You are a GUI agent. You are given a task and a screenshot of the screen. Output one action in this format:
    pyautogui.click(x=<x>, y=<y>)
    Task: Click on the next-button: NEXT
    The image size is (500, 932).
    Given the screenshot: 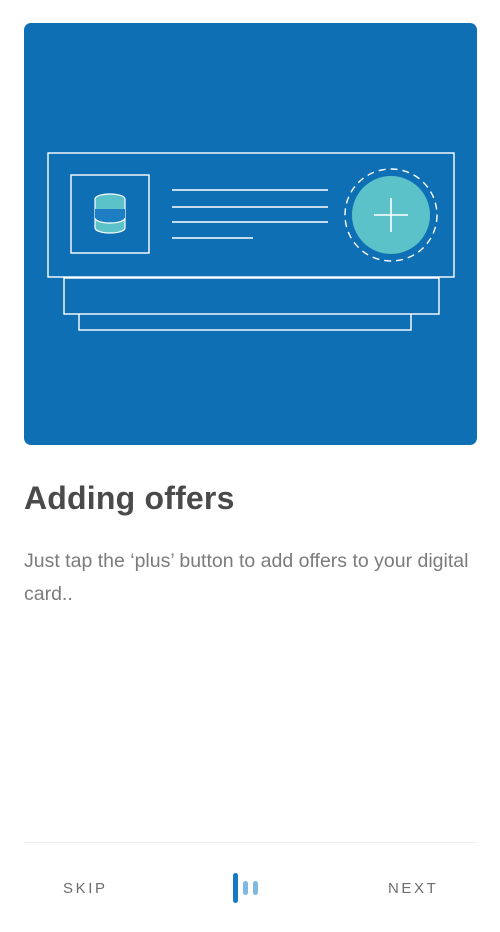 What is the action you would take?
    pyautogui.click(x=413, y=888)
    